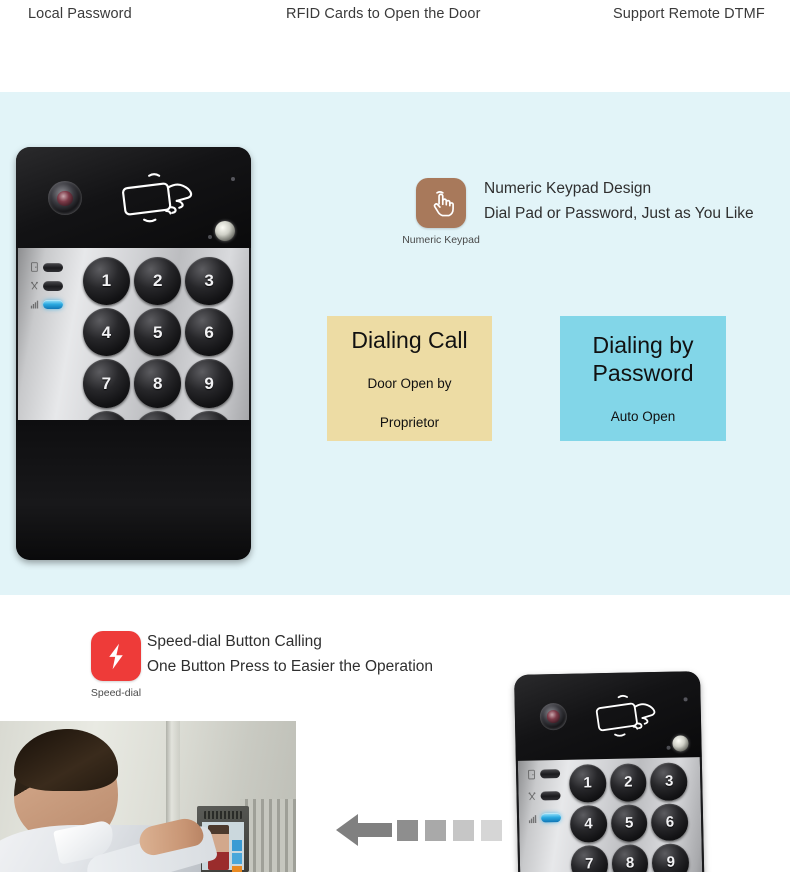  I want to click on callout-line-2: Dial Pad or Password, Just as You Like, so click(619, 213).